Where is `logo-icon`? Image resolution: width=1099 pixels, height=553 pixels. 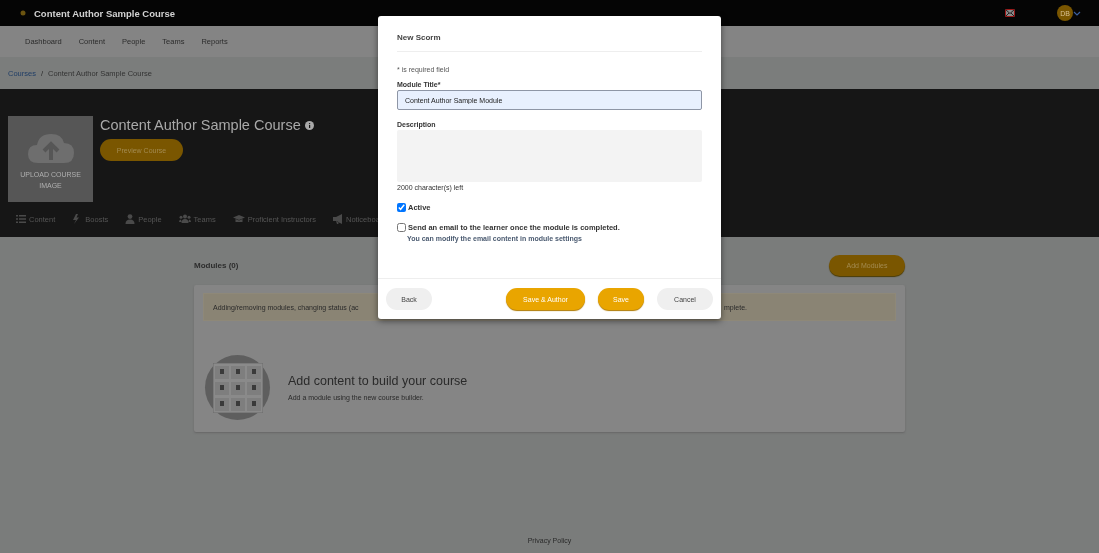 logo-icon is located at coordinates (23, 13).